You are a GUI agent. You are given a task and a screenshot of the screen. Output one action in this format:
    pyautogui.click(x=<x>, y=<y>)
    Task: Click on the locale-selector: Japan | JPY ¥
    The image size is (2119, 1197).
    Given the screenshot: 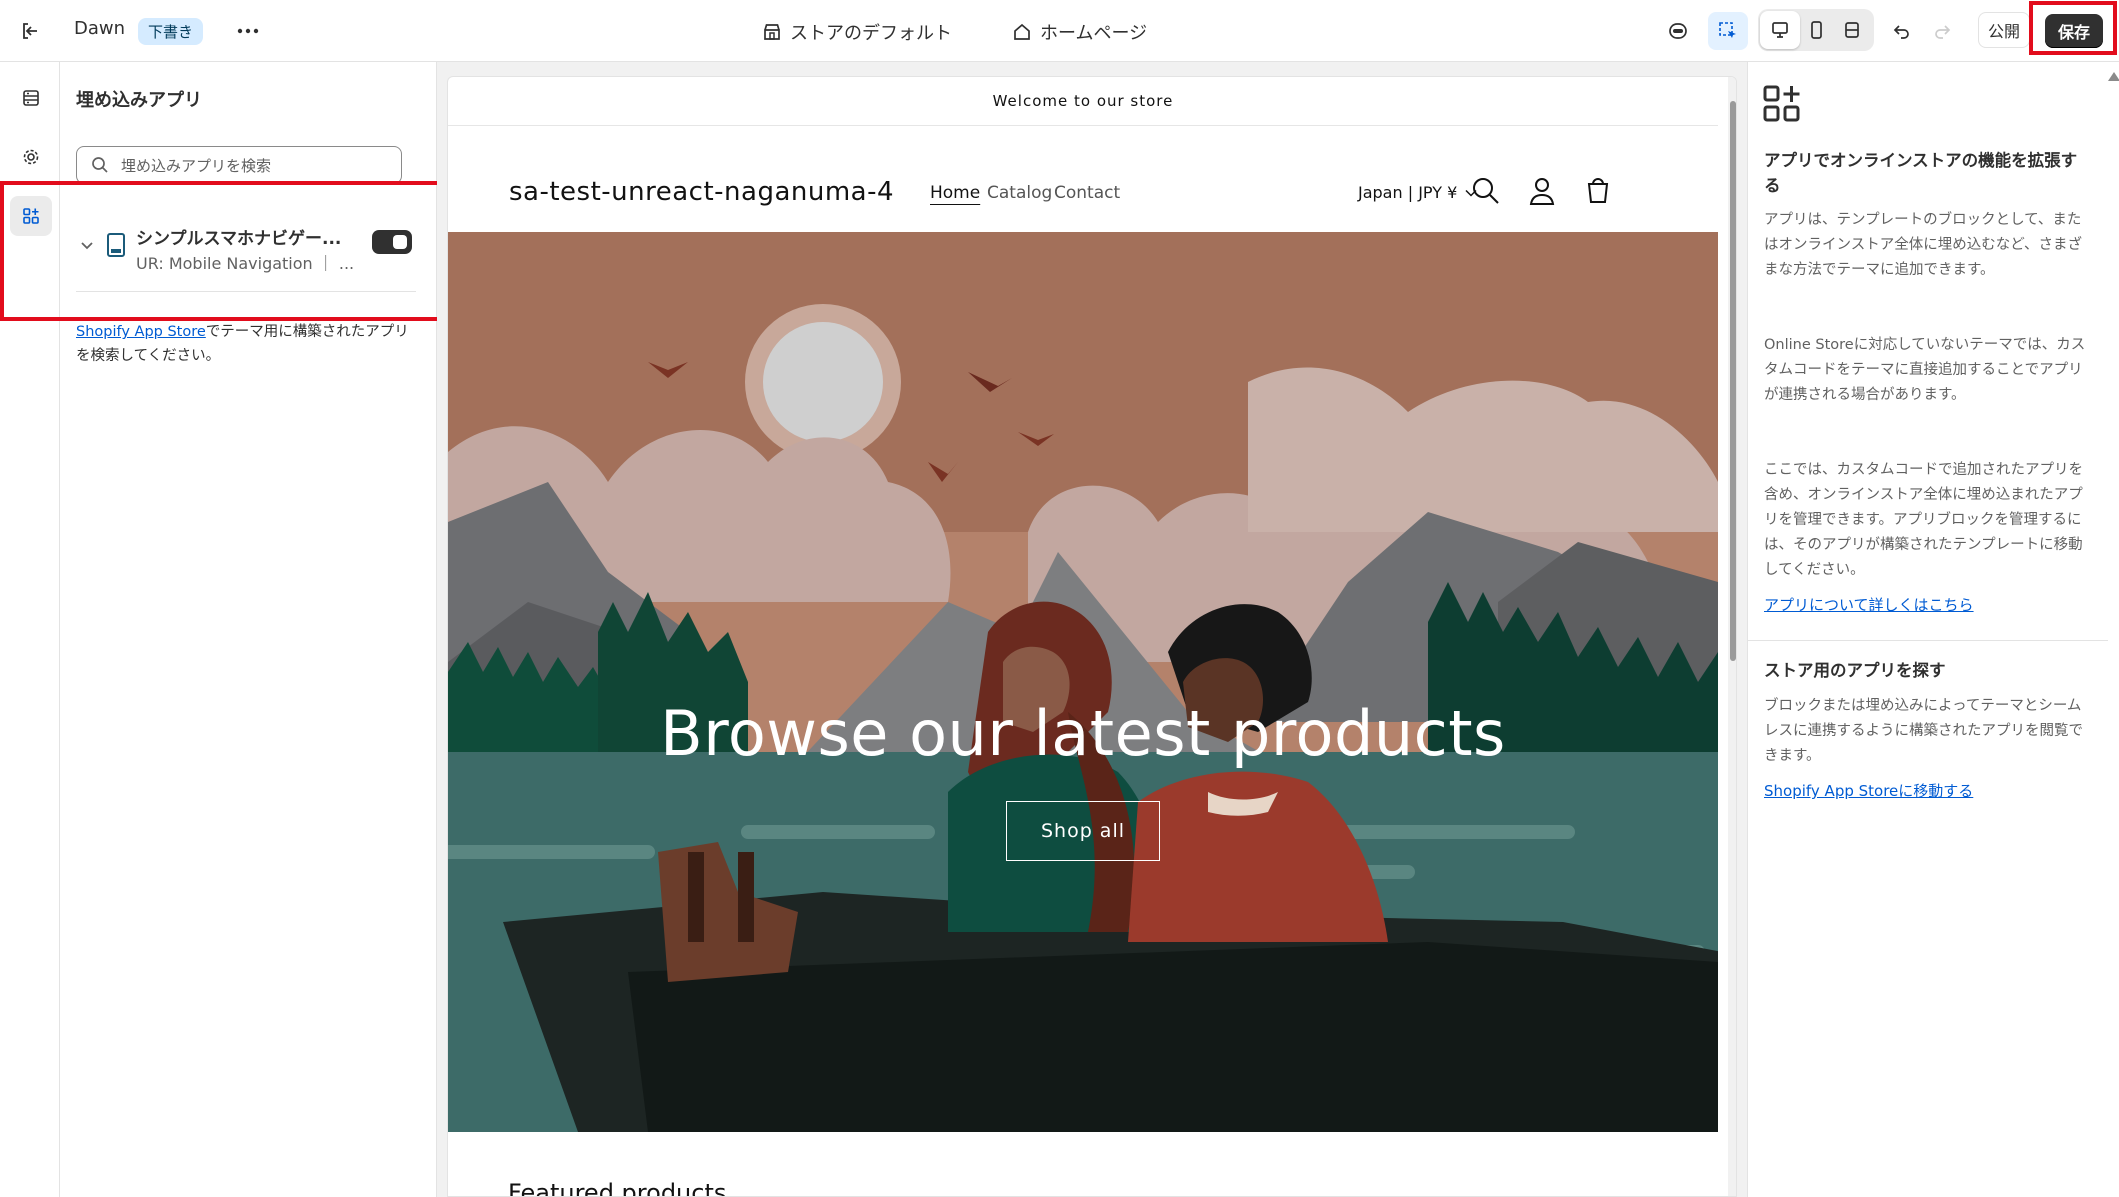 What is the action you would take?
    pyautogui.click(x=1417, y=192)
    